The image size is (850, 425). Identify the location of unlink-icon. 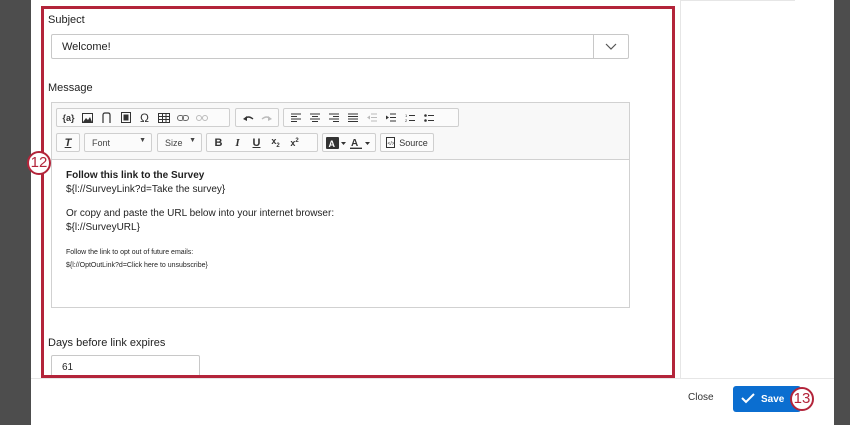
(201, 117).